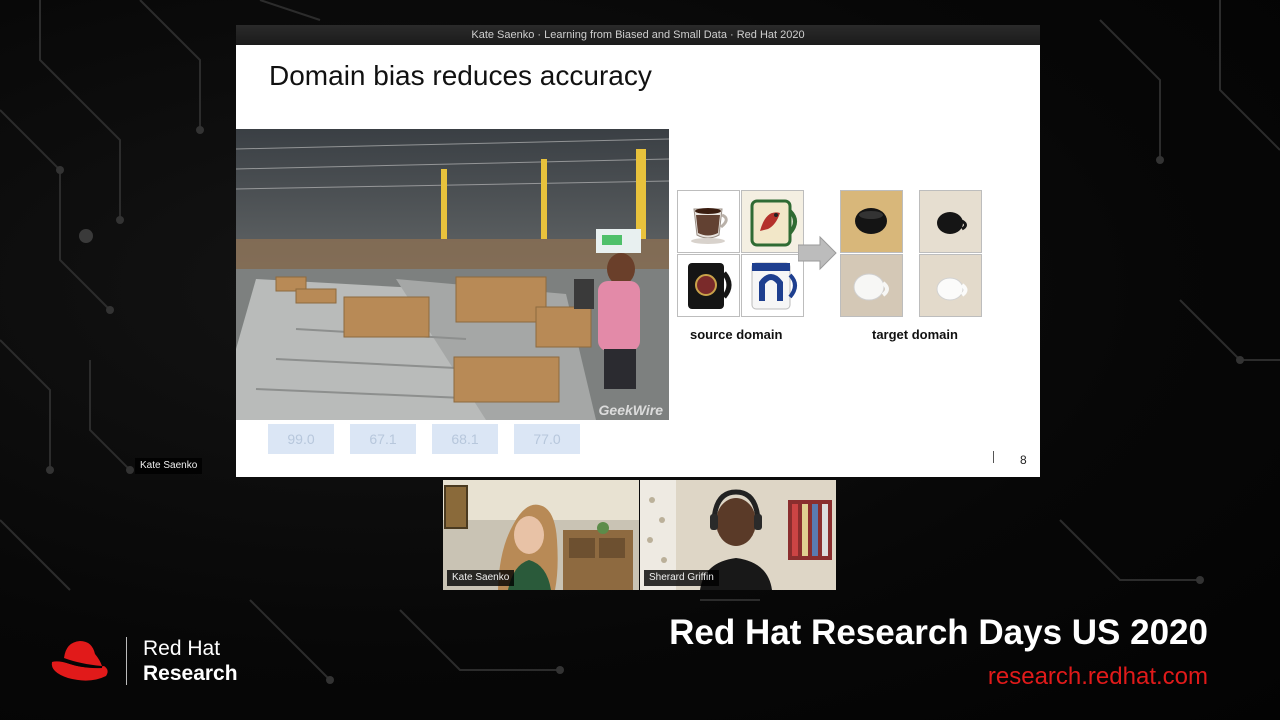  I want to click on slide-title: Domain bias reduces accuracy, so click(460, 75).